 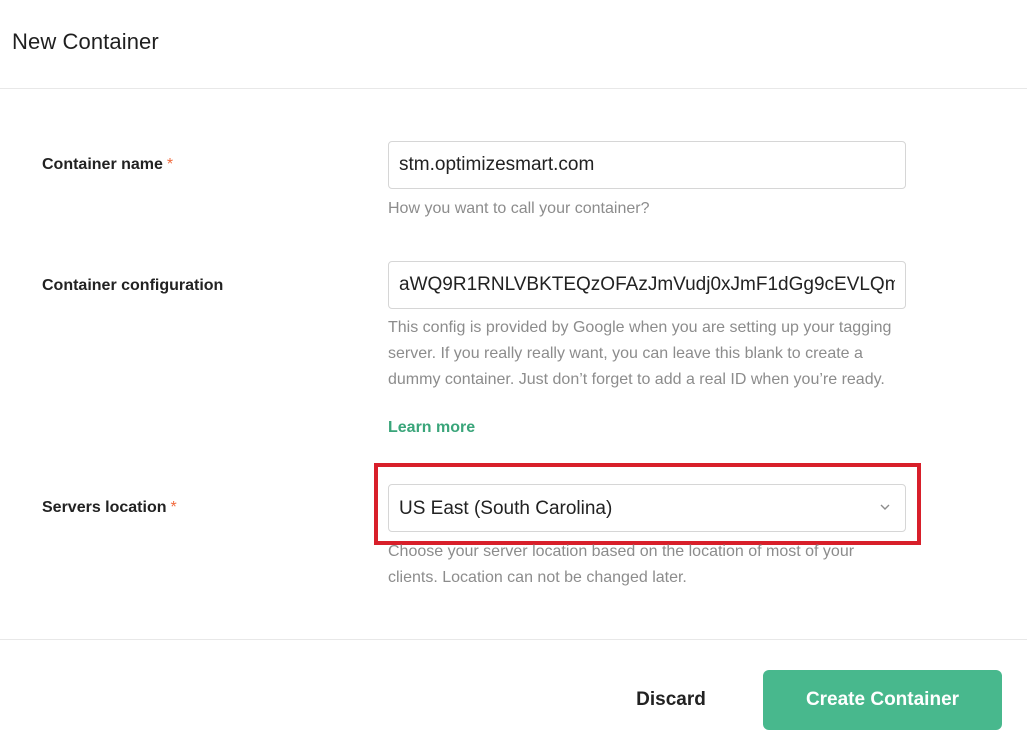 What do you see at coordinates (885, 507) in the screenshot?
I see `chevron-down-icon` at bounding box center [885, 507].